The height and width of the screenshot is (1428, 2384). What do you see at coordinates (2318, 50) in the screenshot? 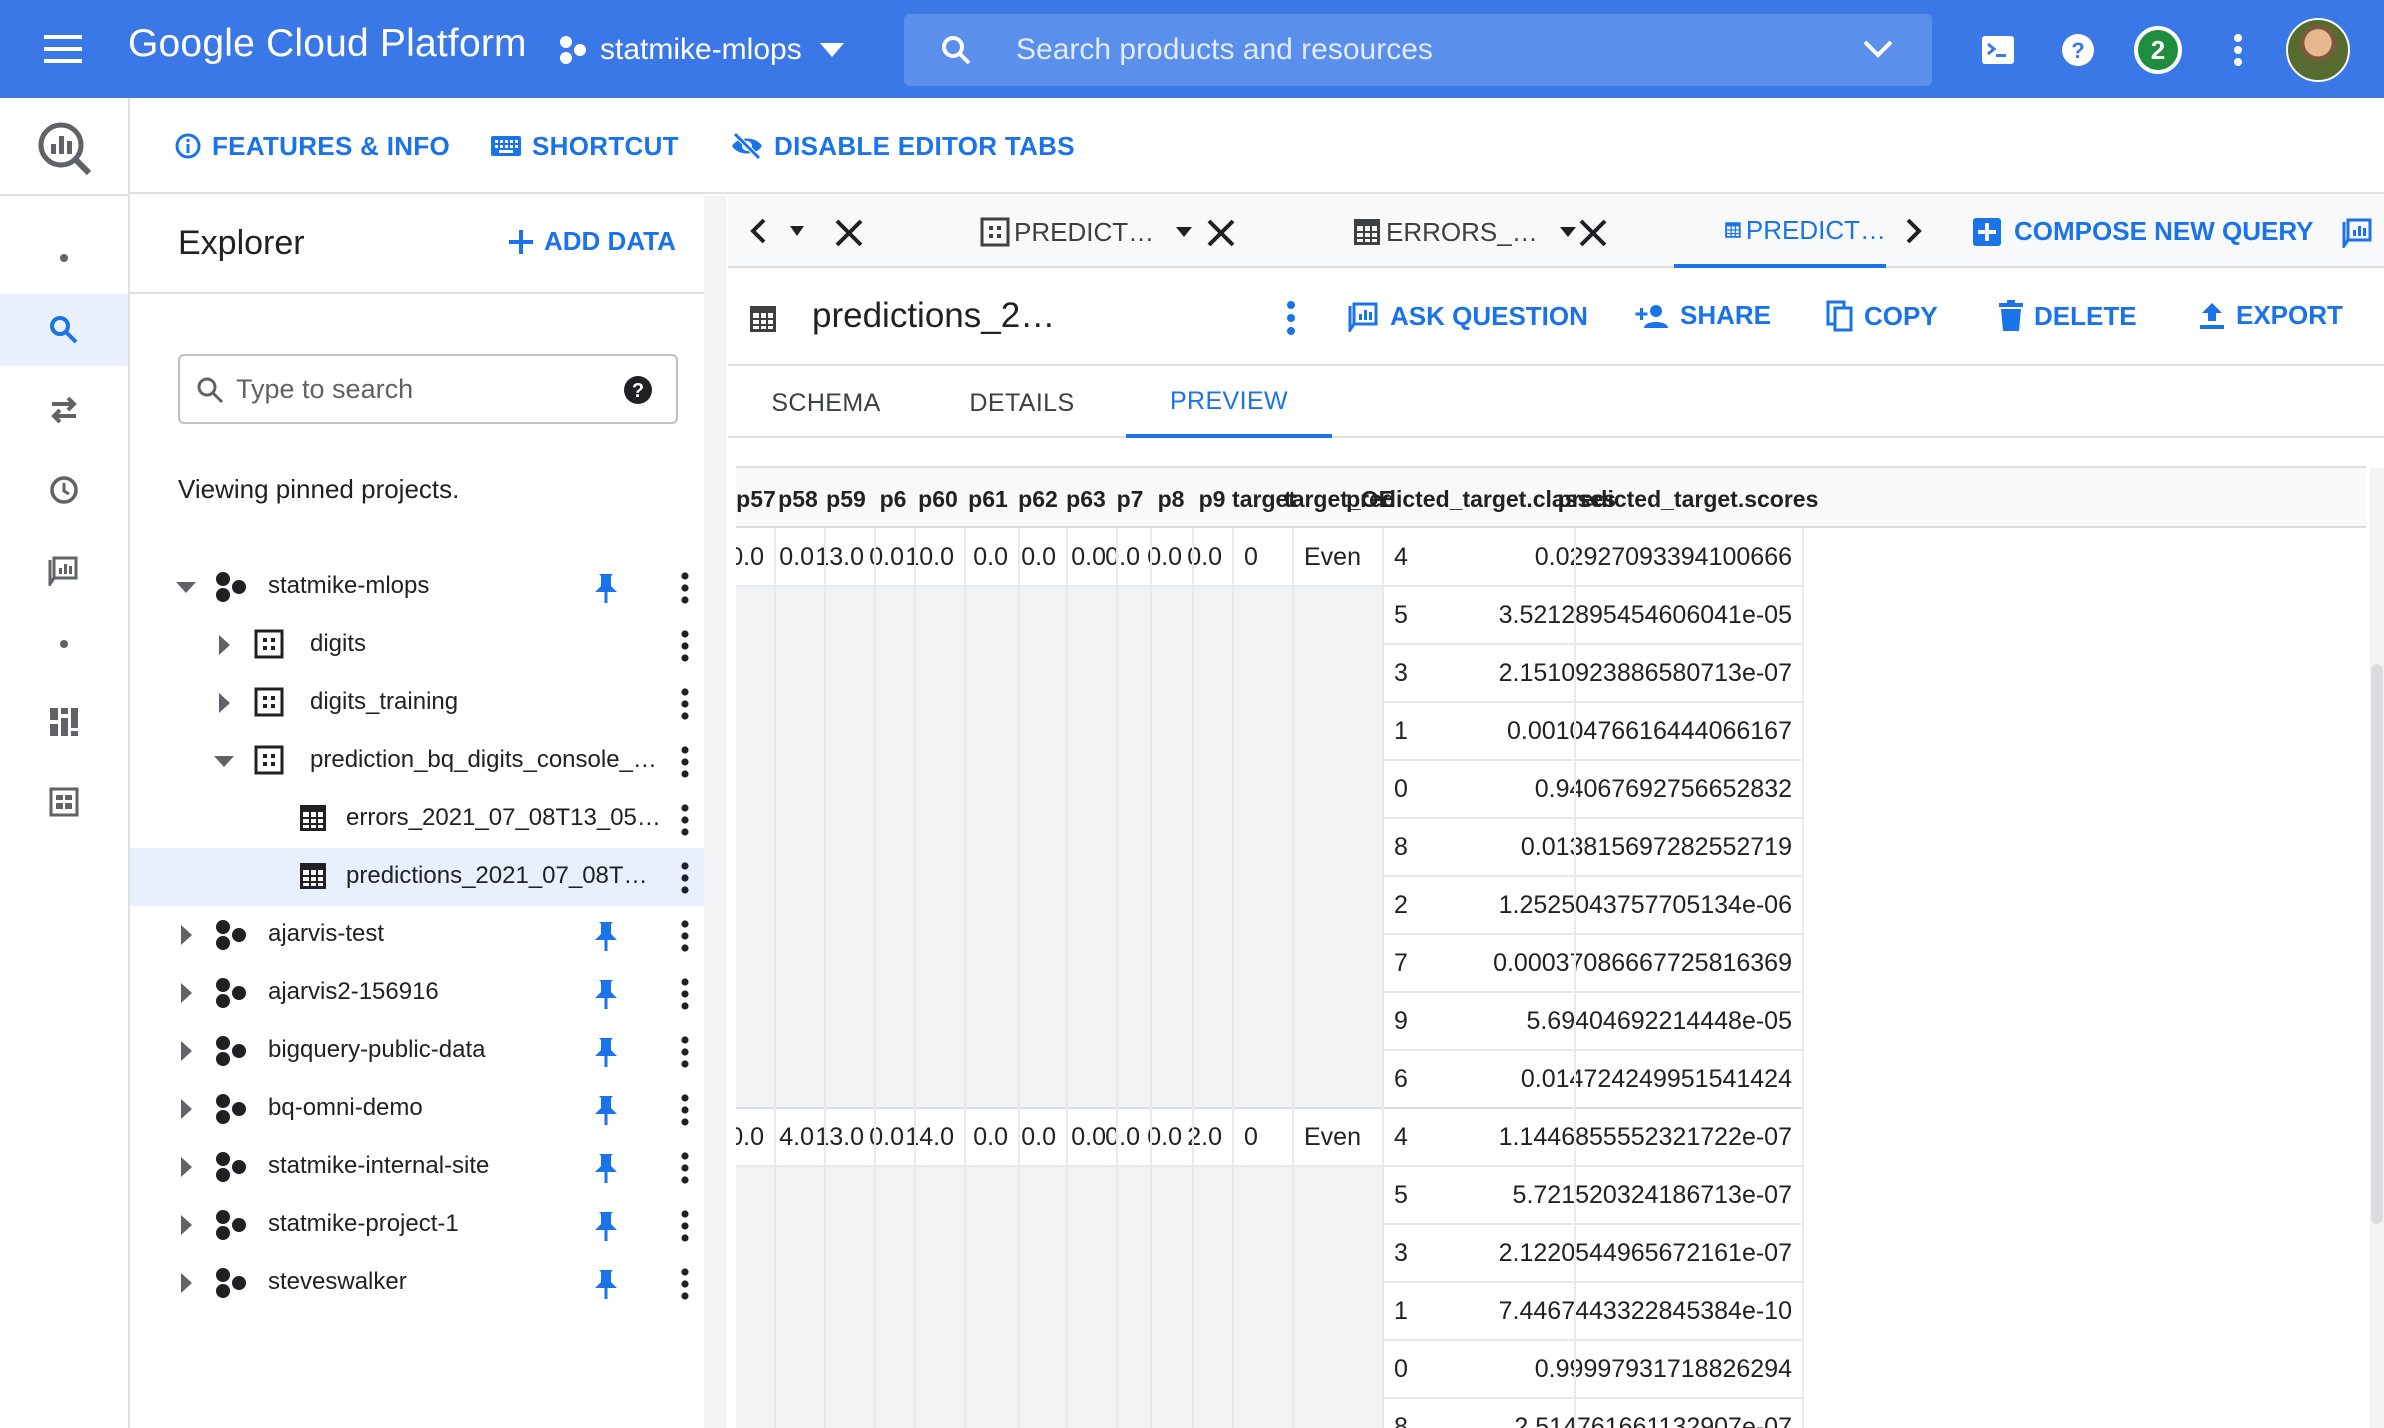
I see `account-avatar` at bounding box center [2318, 50].